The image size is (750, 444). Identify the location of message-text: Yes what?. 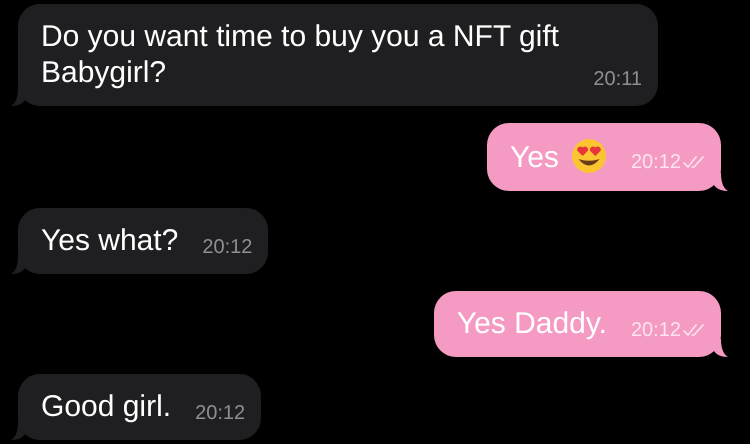
(109, 240).